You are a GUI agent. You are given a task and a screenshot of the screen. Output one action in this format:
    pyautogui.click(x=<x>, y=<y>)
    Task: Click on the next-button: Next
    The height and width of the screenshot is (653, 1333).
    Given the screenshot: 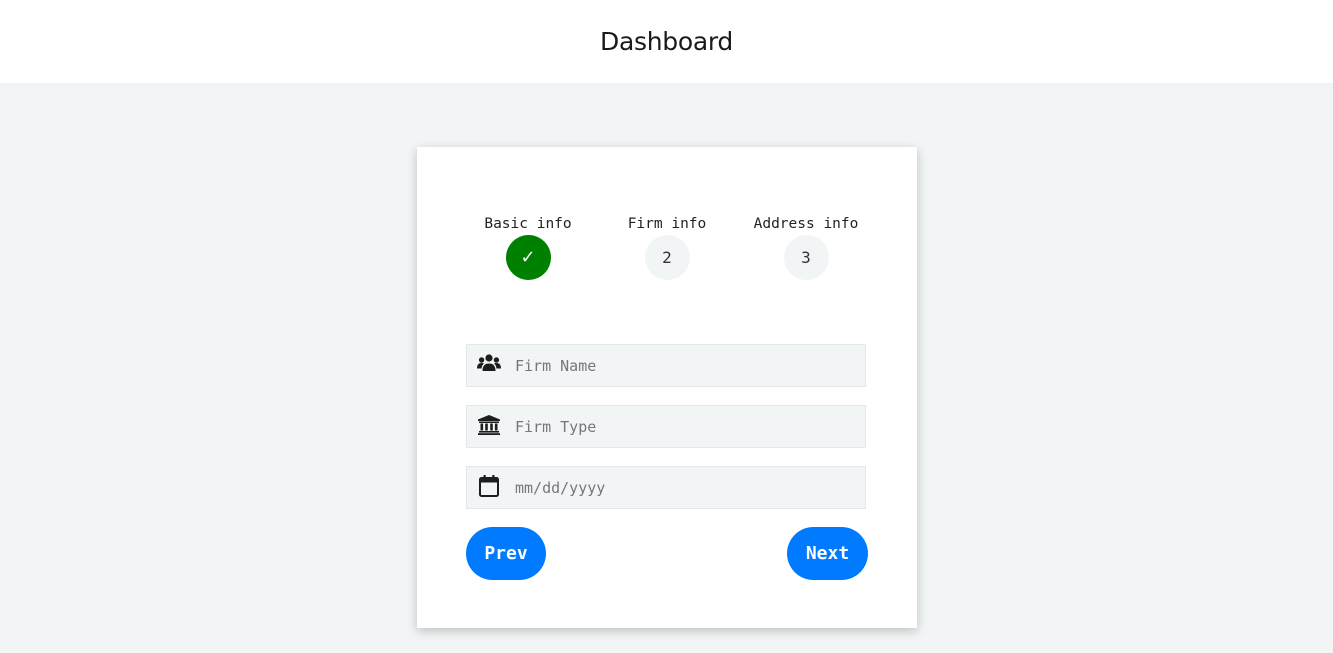 What is the action you would take?
    pyautogui.click(x=827, y=553)
    